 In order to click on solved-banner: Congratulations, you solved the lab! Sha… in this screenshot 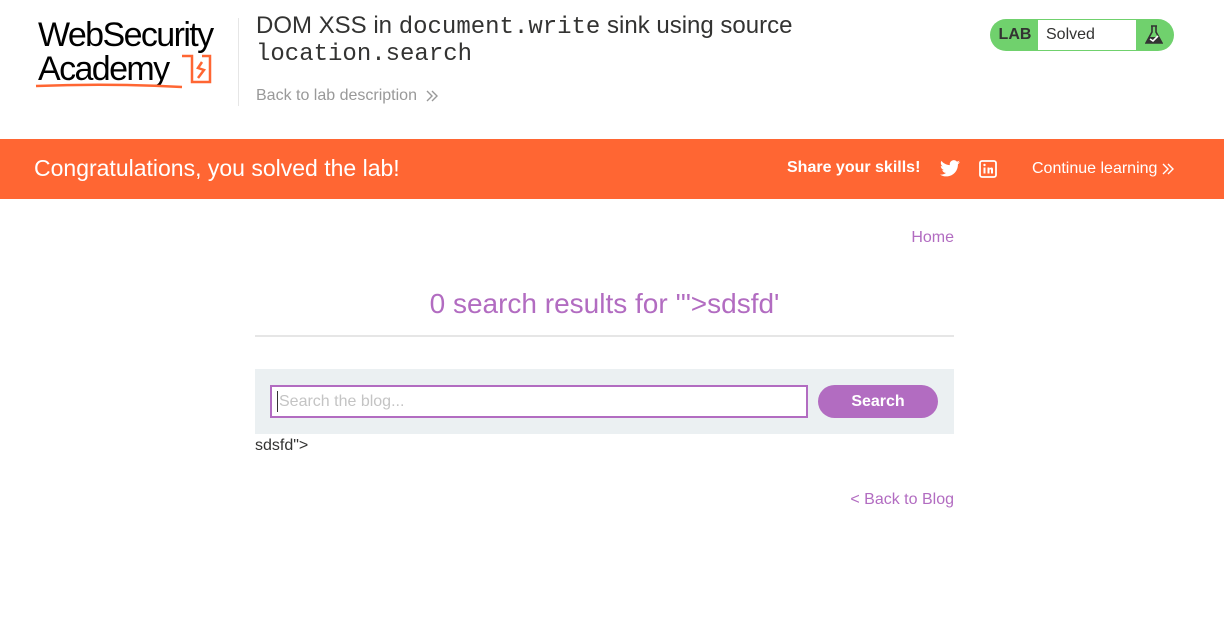, I will do `click(612, 169)`.